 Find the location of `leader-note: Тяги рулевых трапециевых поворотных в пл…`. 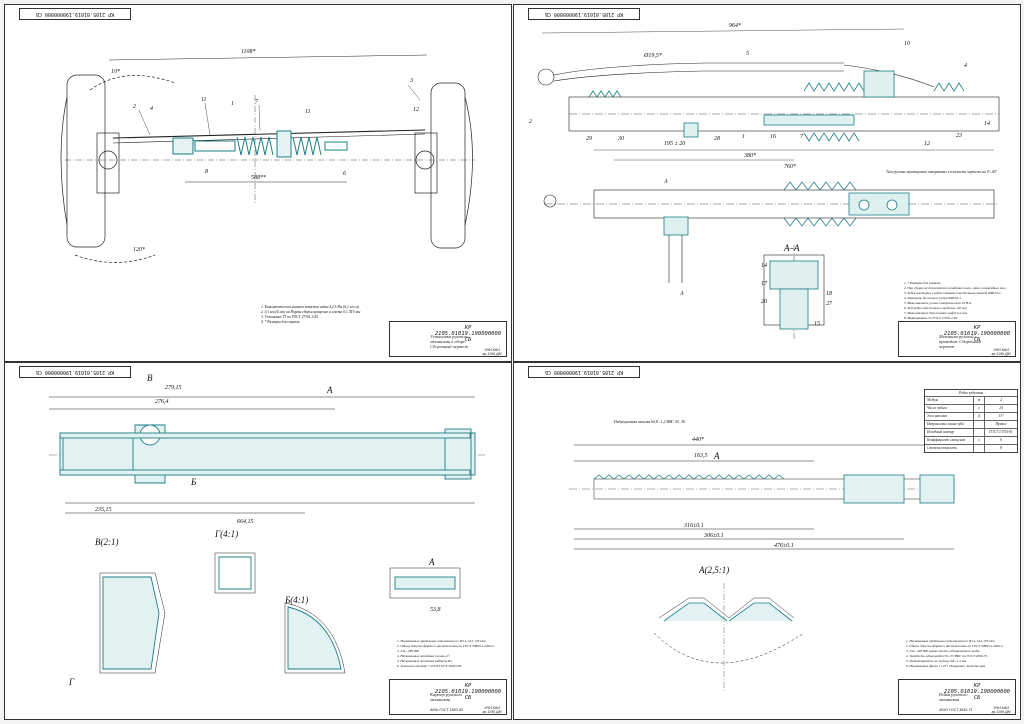

leader-note: Тяги рулевых трапециевых поворотных в пл… is located at coordinates (941, 172).